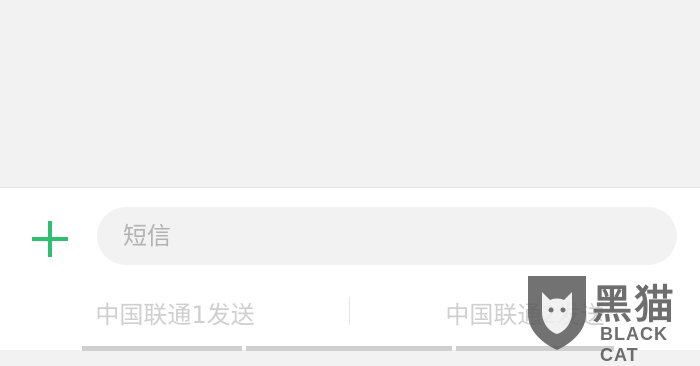  I want to click on message-input-box, so click(387, 236).